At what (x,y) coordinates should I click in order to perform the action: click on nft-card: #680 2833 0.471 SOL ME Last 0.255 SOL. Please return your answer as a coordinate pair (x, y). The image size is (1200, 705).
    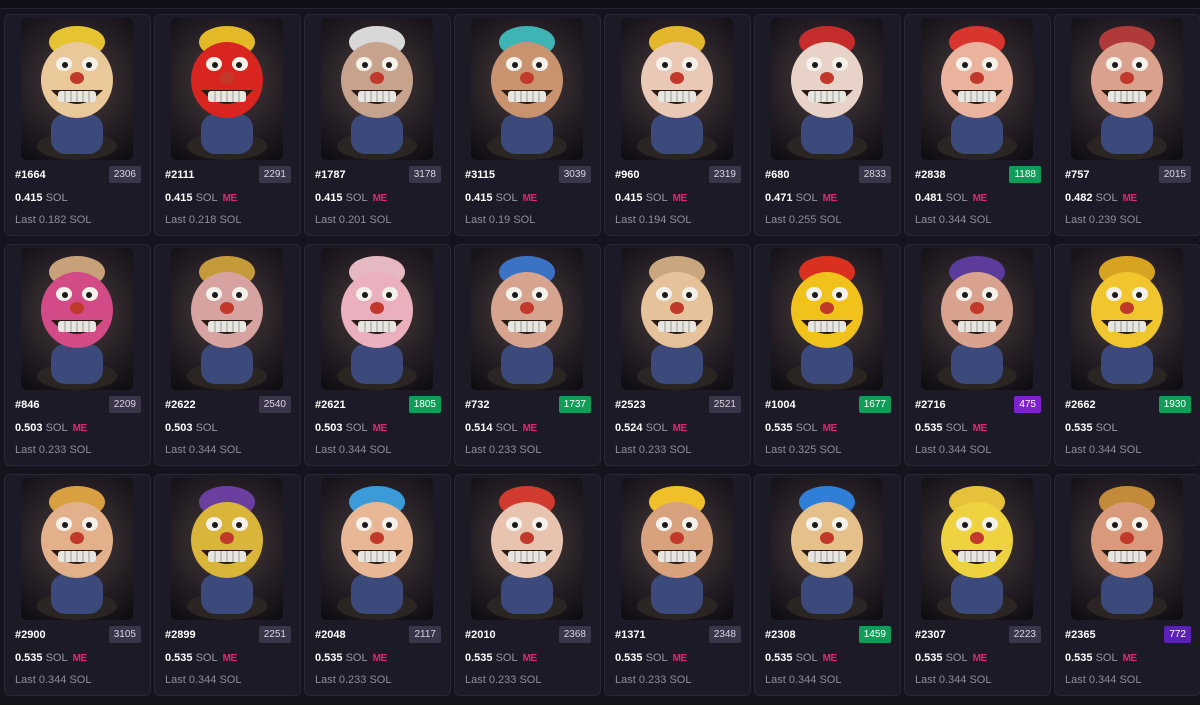
    Looking at the image, I should click on (827, 125).